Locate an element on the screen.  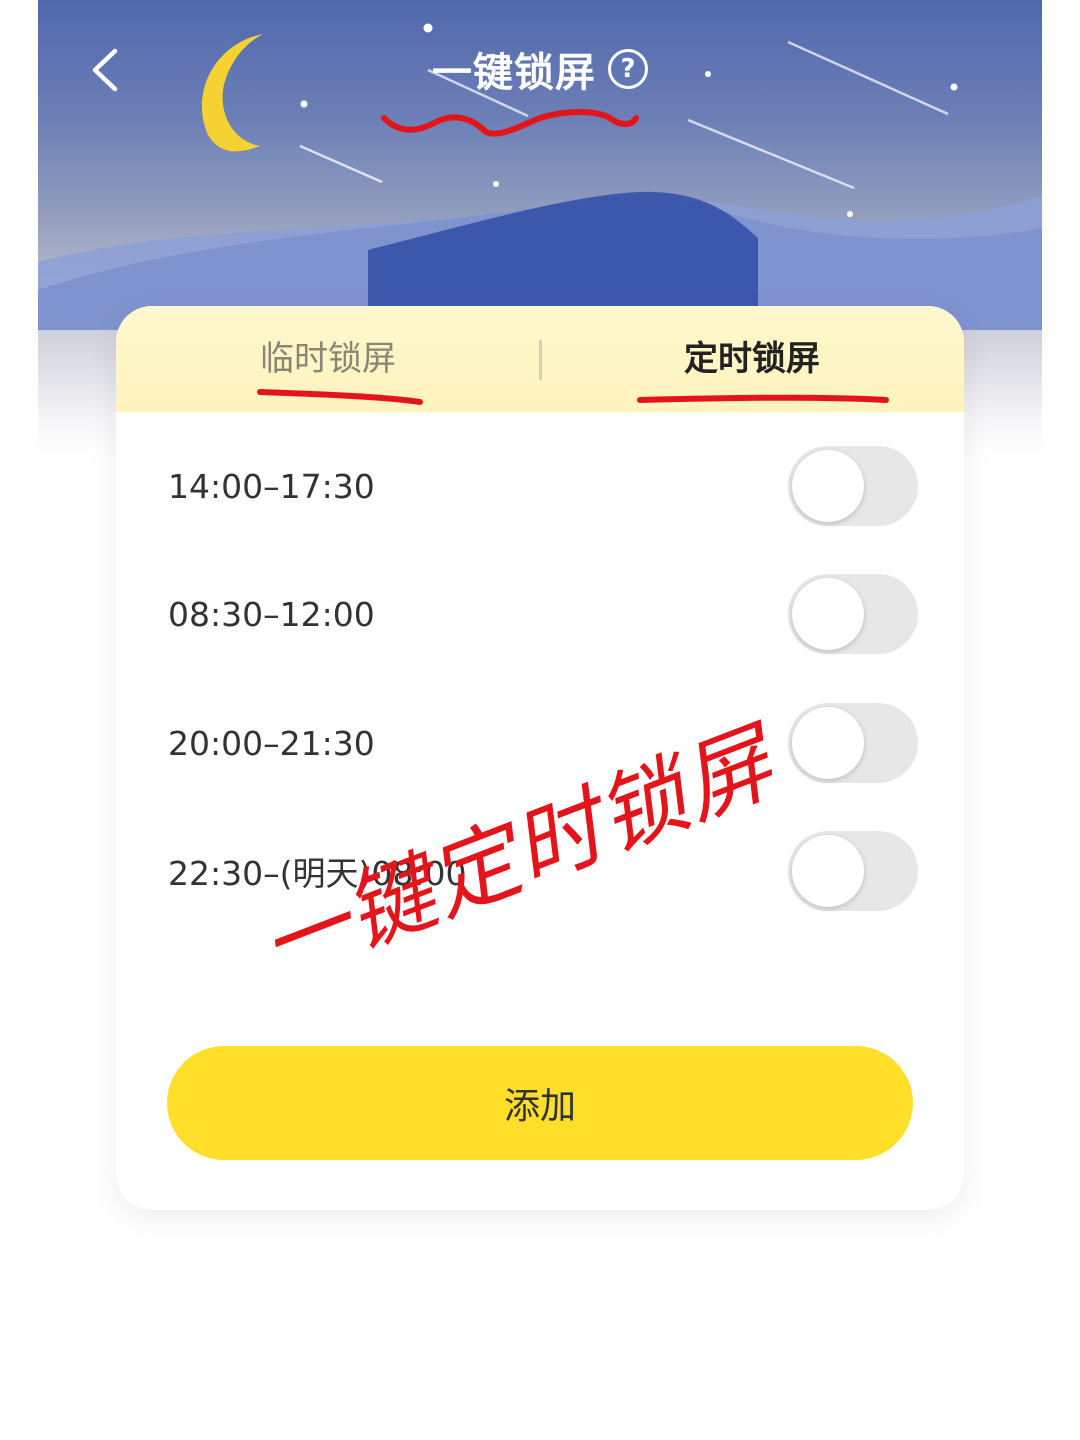
tab-divider is located at coordinates (540, 360).